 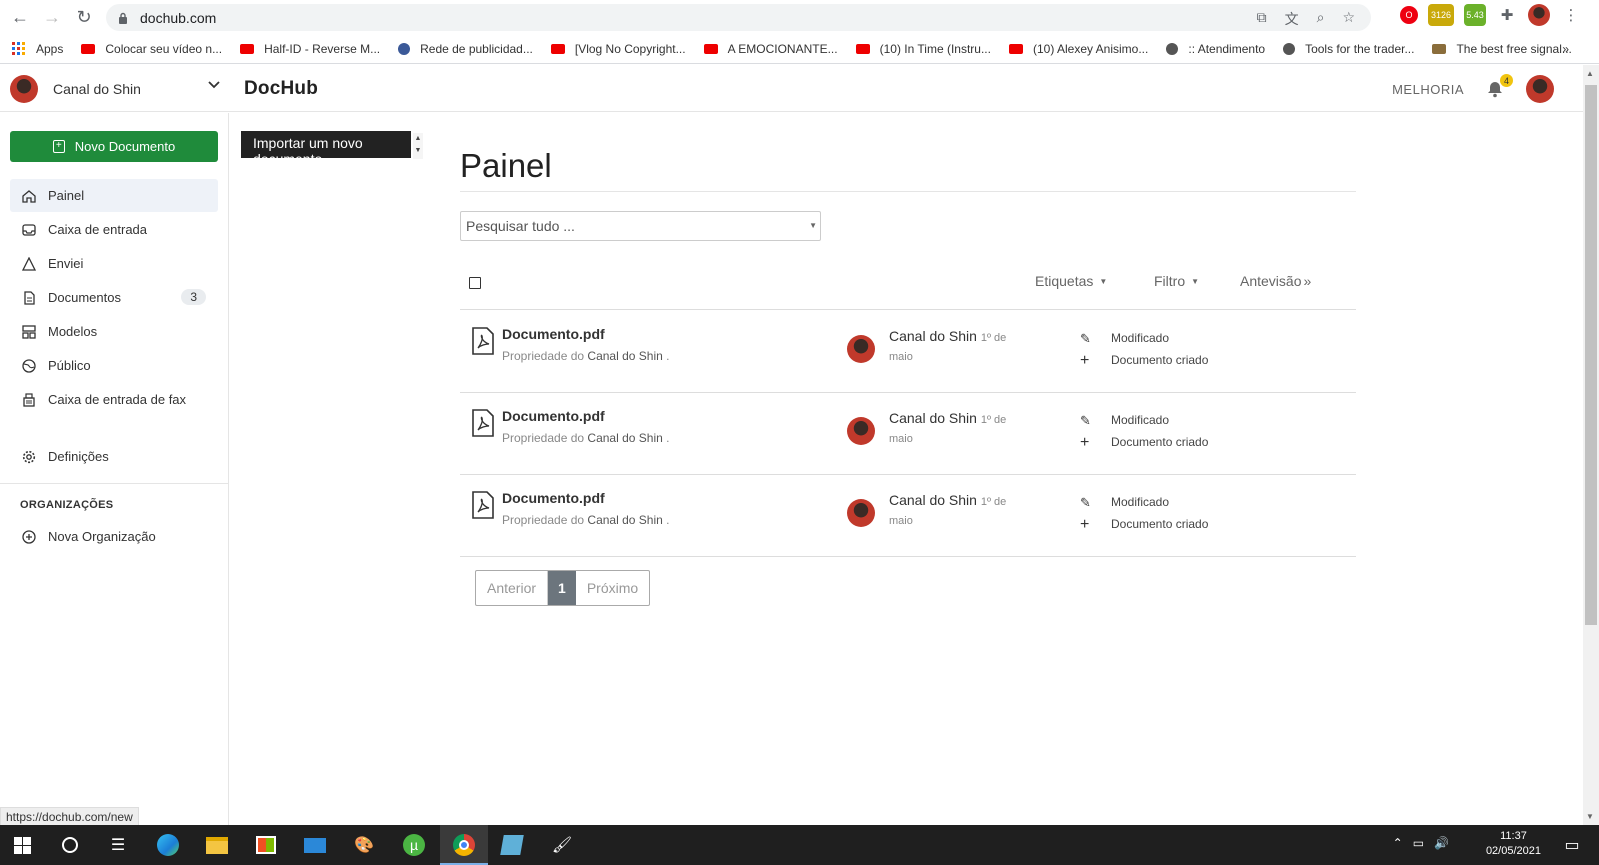 What do you see at coordinates (1499, 86) in the screenshot?
I see `notifications-button: 4` at bounding box center [1499, 86].